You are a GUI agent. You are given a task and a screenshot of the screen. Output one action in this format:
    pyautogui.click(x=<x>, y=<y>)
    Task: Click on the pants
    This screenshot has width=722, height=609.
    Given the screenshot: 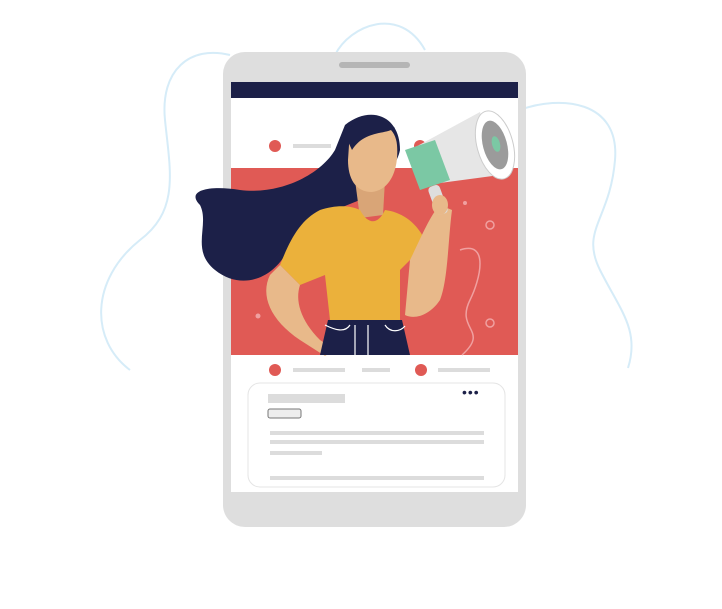 What is the action you would take?
    pyautogui.click(x=365, y=337)
    